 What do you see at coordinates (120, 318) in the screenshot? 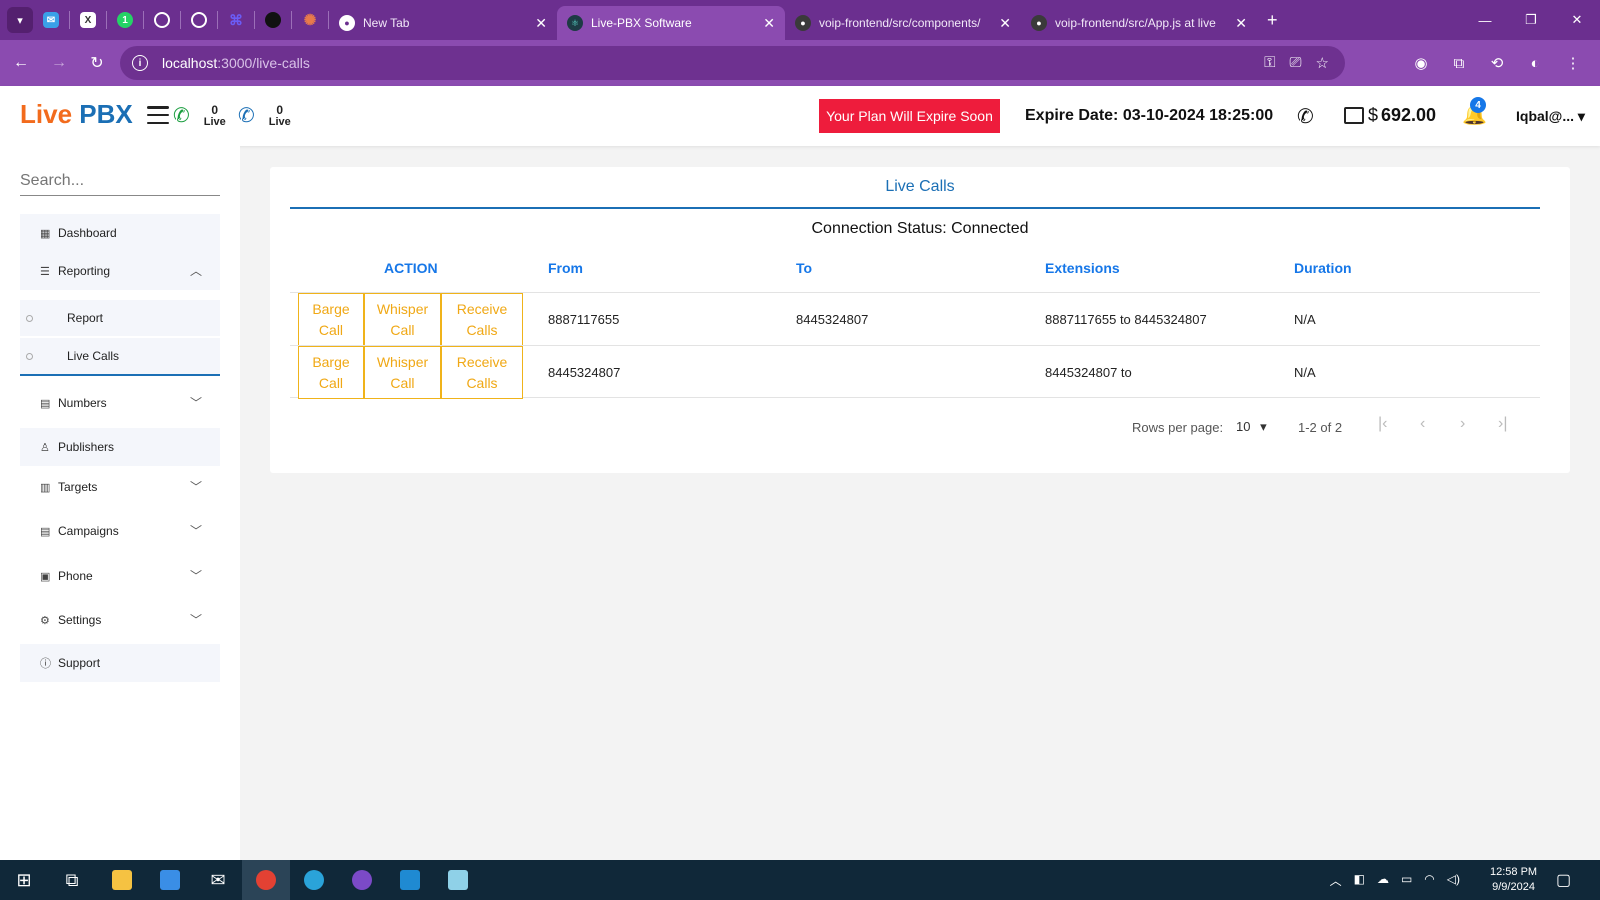
I see `sidebar-item-report: Report` at bounding box center [120, 318].